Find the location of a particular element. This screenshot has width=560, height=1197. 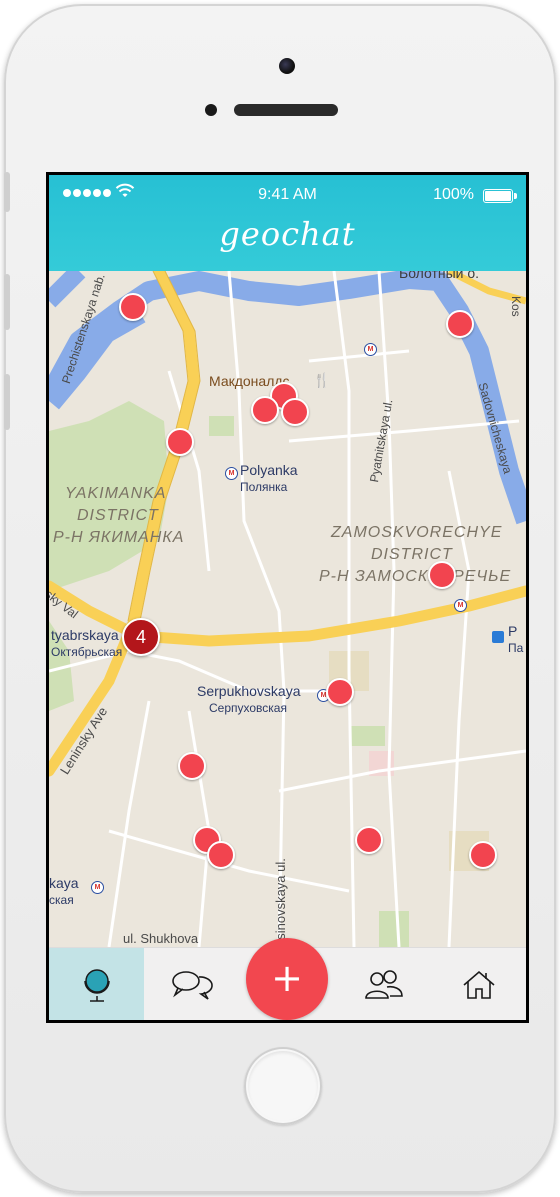

volume-down-button is located at coordinates (7, 402).